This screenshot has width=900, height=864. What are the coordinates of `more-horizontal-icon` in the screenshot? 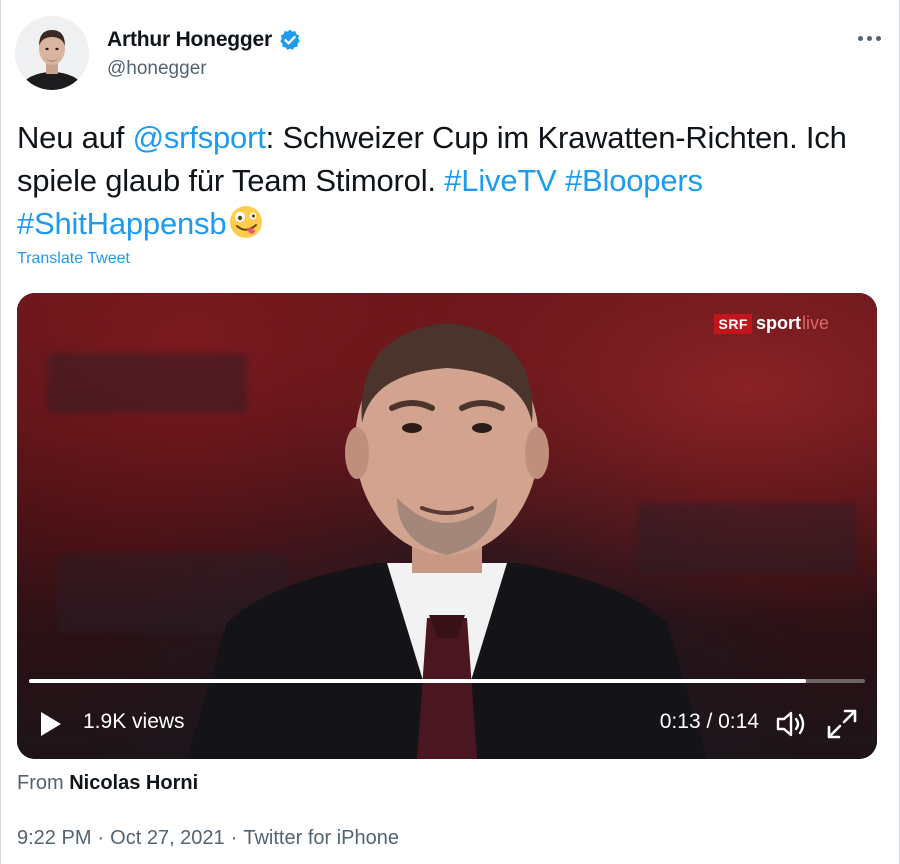 It's located at (869, 38).